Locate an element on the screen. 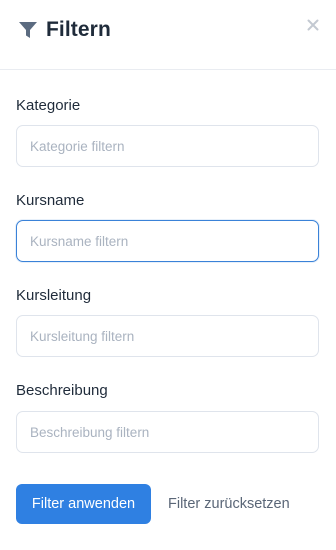 The image size is (336, 550). description-filter-input is located at coordinates (167, 432).